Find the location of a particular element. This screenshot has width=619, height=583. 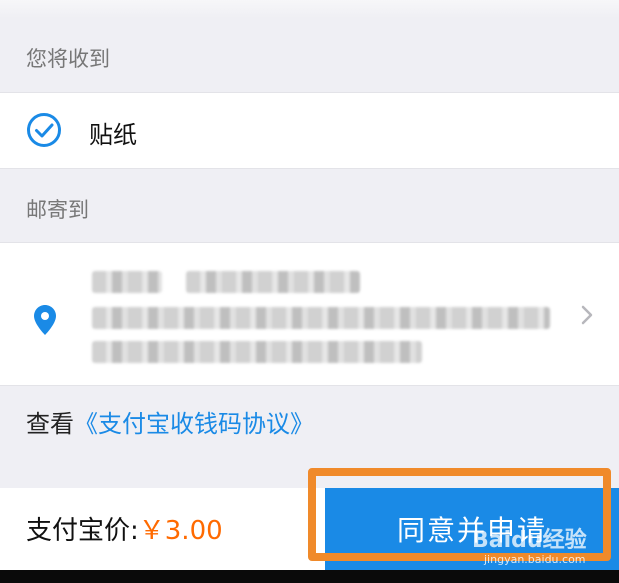

address-line1-redacted is located at coordinates (321, 318).